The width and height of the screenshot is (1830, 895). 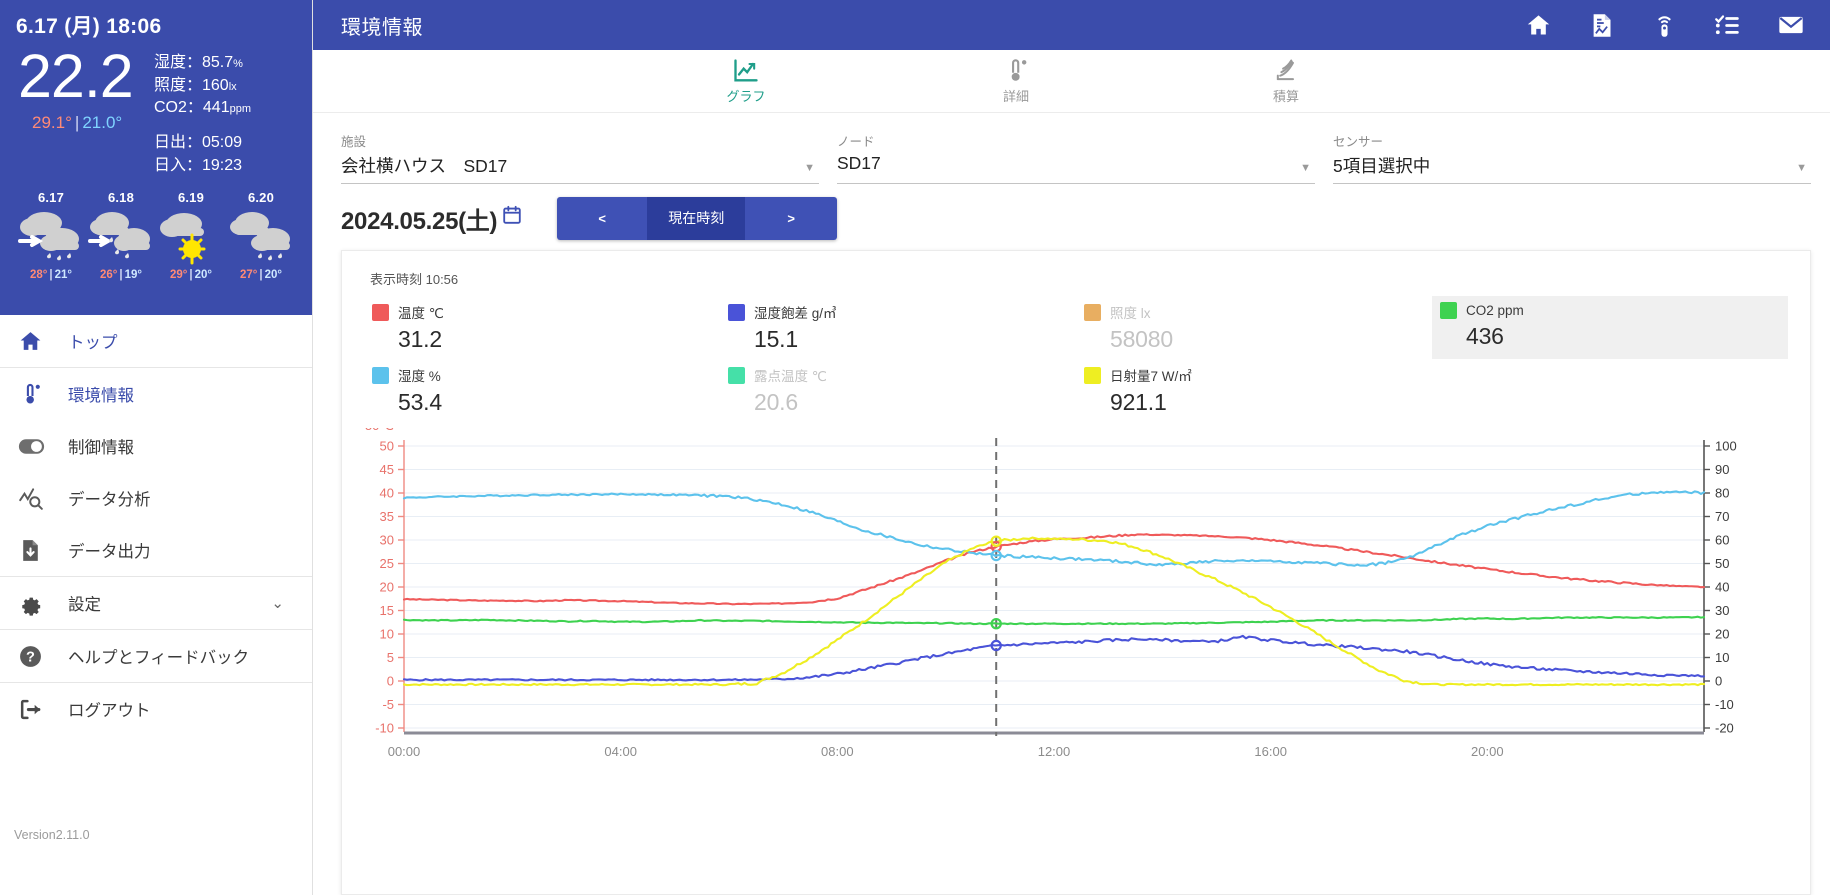 What do you see at coordinates (1382, 166) in the screenshot?
I see `sensor-select-value: 5項目選択中` at bounding box center [1382, 166].